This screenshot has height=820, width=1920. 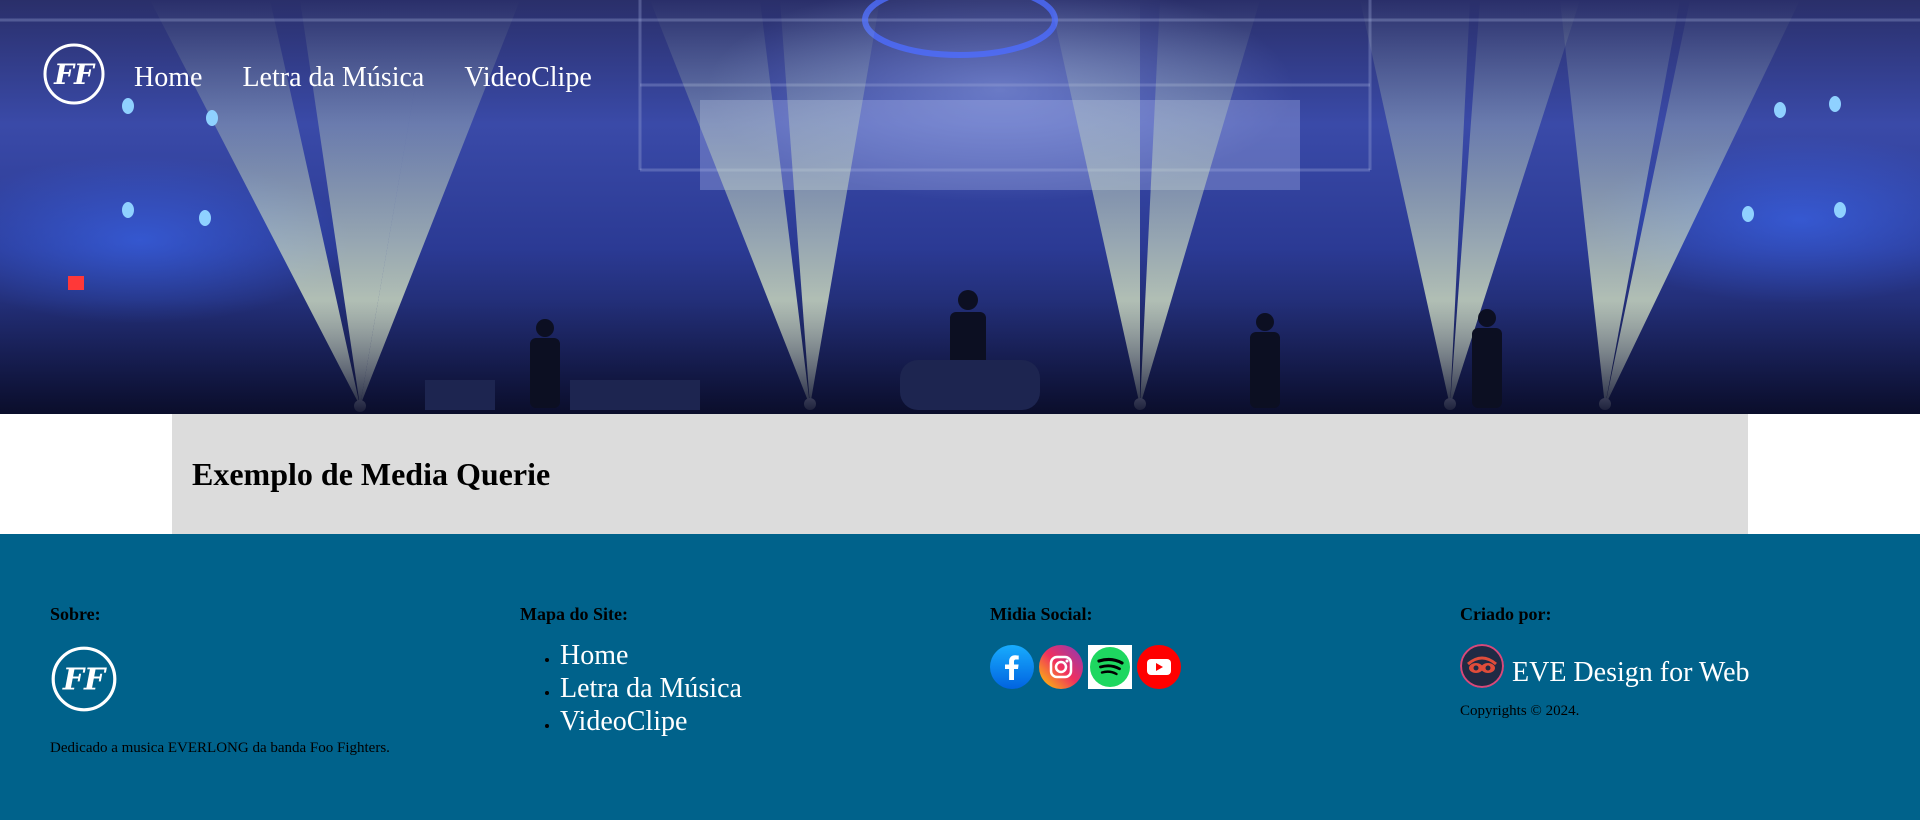 I want to click on eve-logo-icon, so click(x=1482, y=666).